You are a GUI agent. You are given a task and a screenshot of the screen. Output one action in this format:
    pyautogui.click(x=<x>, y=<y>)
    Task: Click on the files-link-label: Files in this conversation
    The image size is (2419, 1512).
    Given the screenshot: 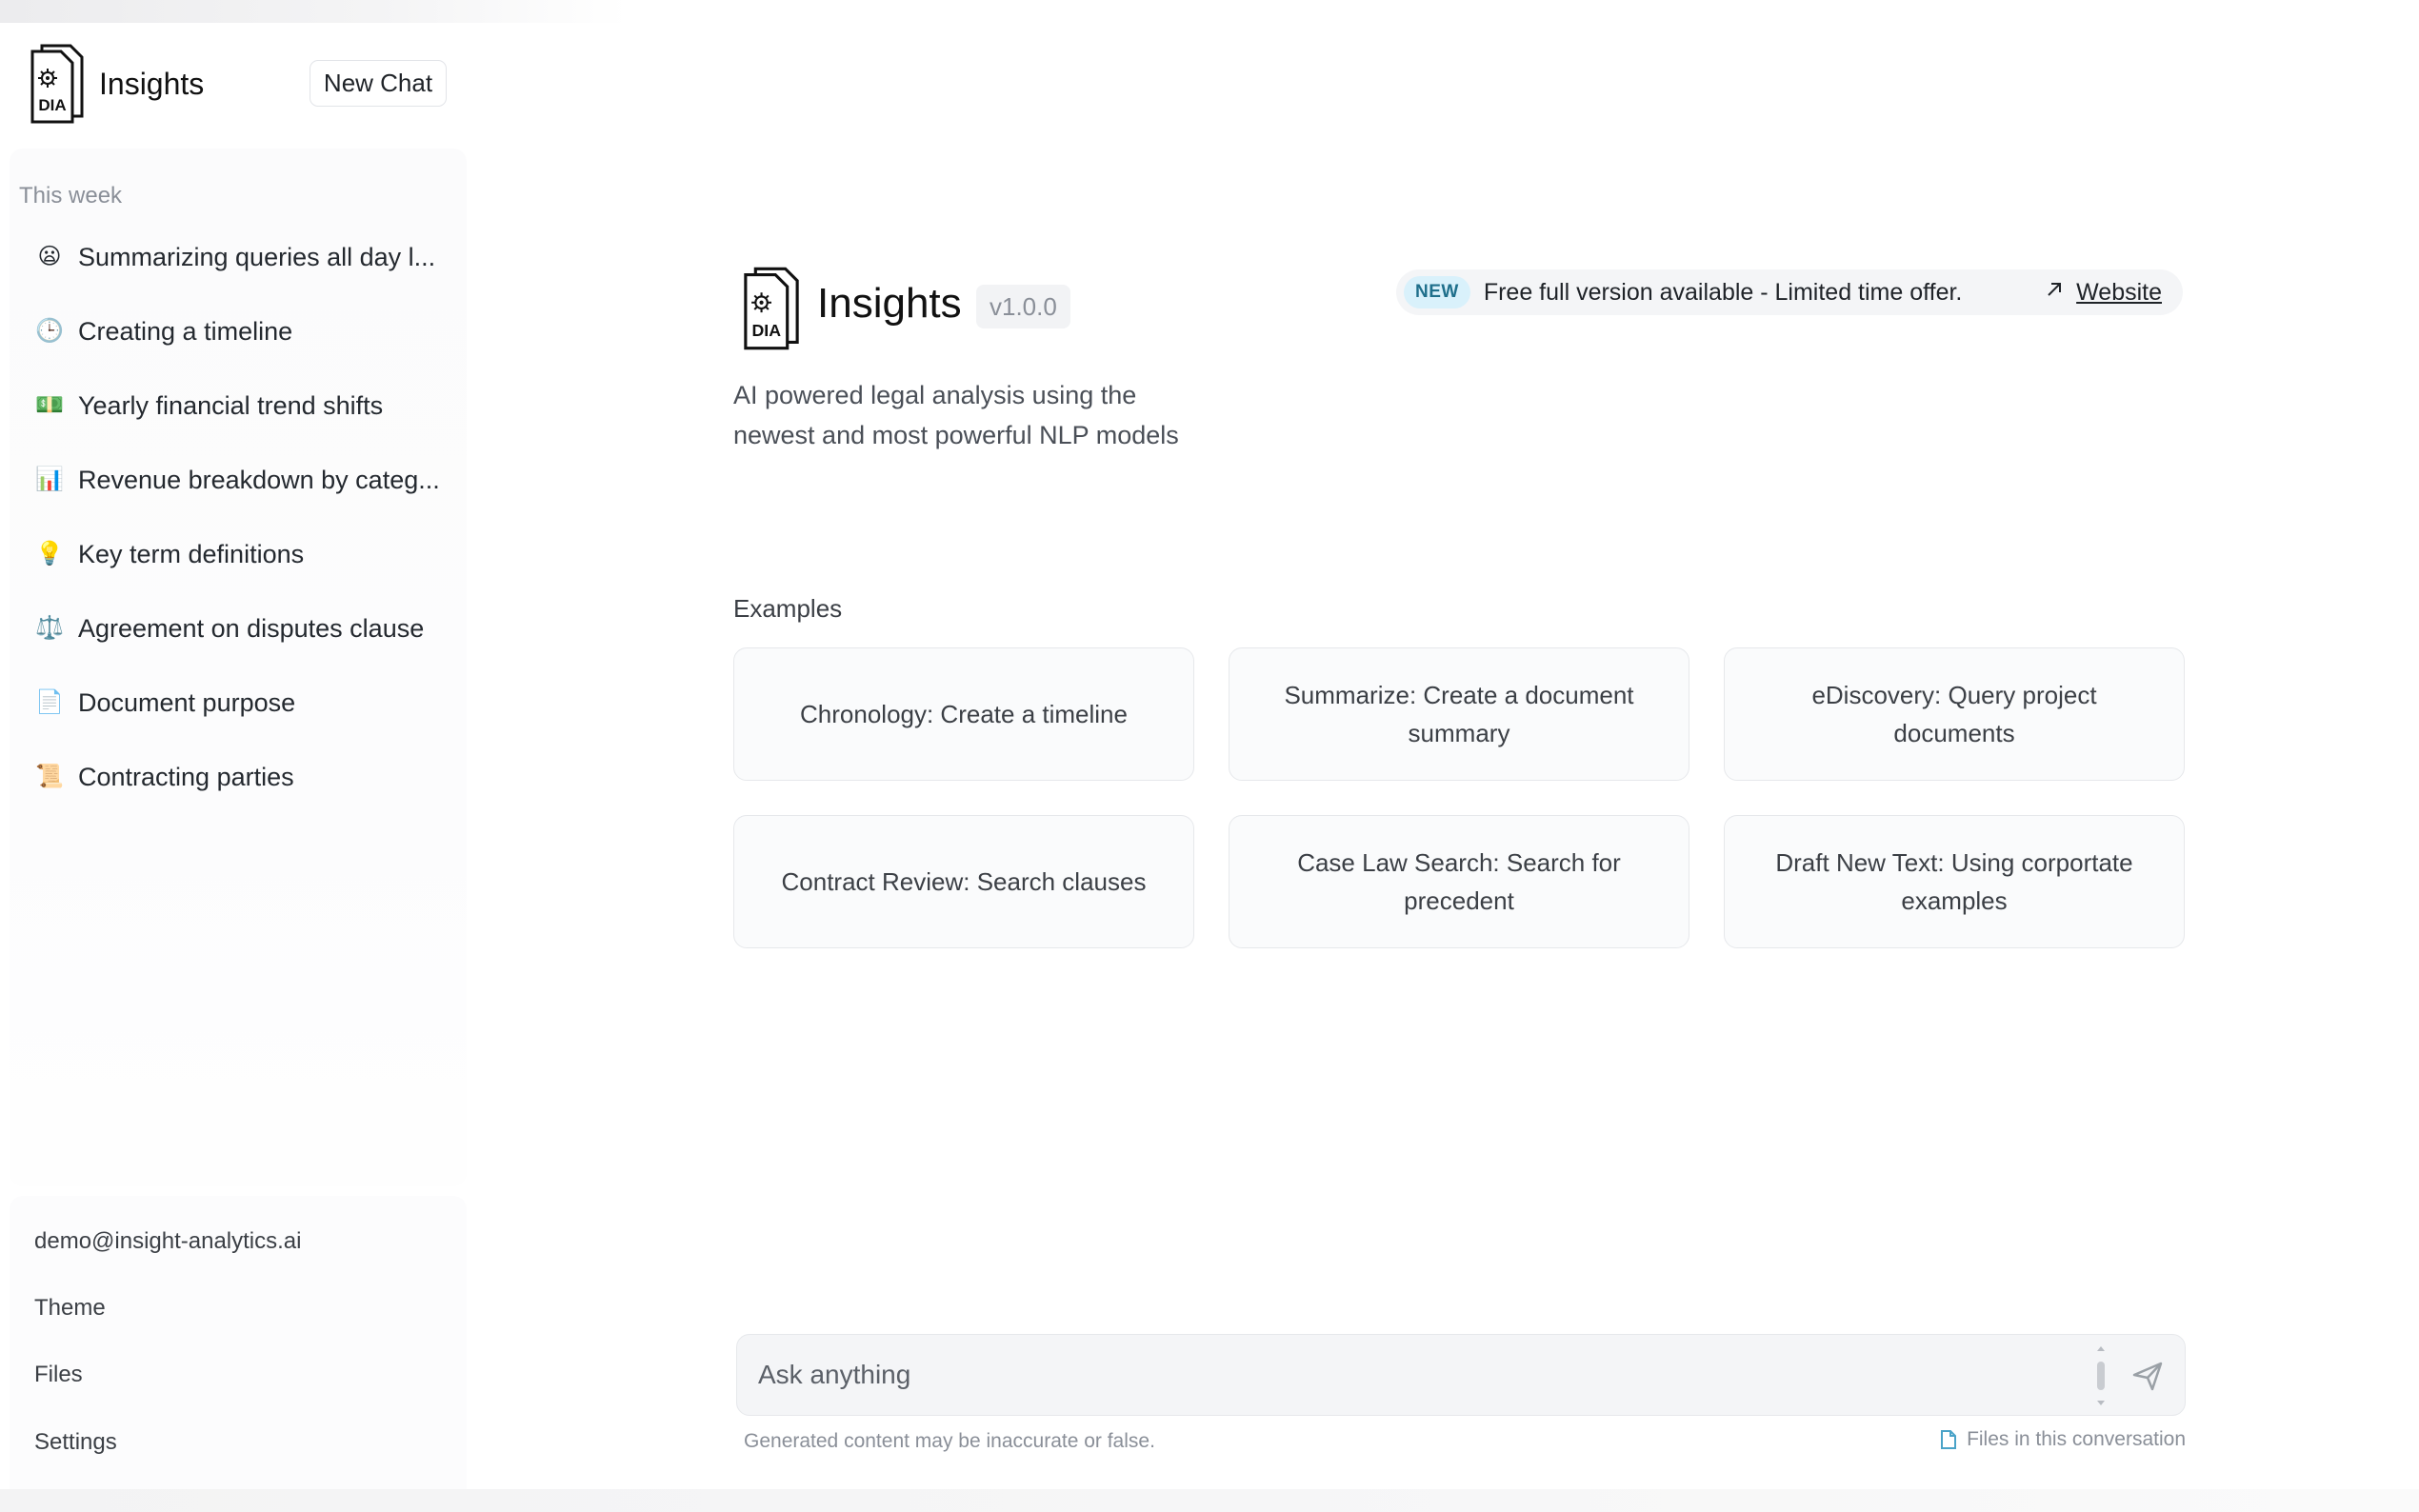 What is the action you would take?
    pyautogui.click(x=2076, y=1439)
    